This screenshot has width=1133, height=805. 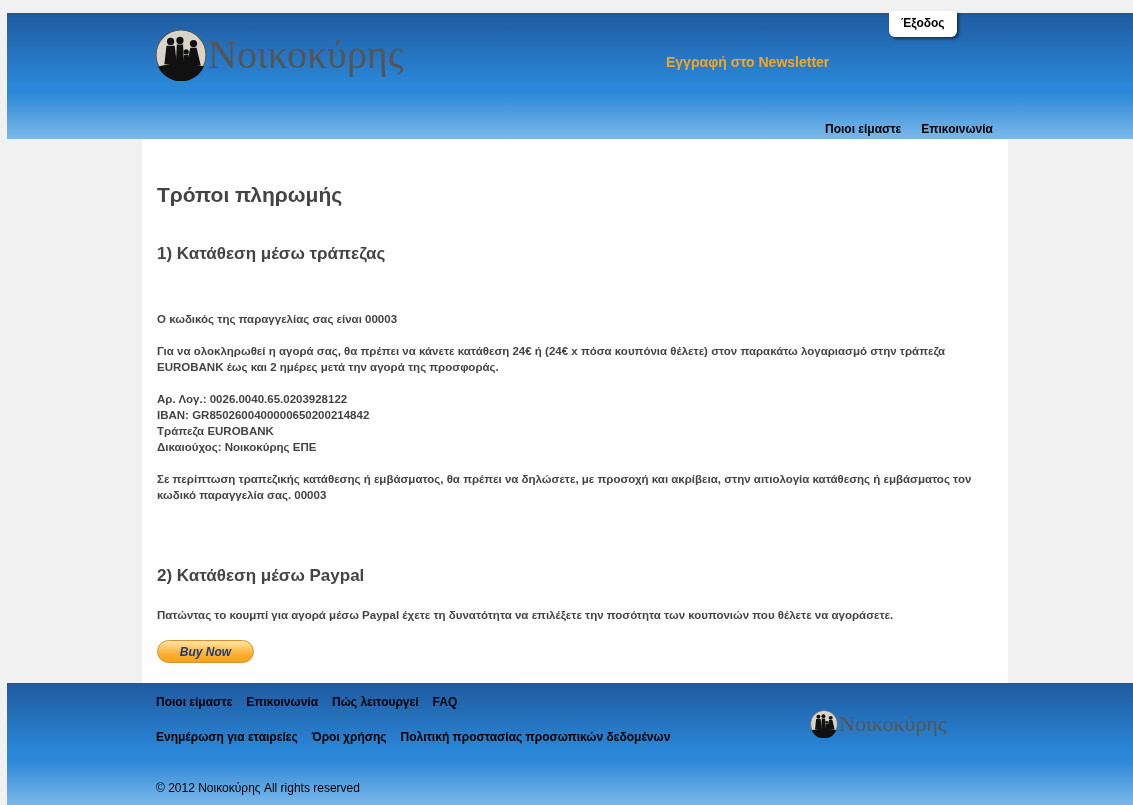 I want to click on body-text: Για να ολοκληρωθεί η αγορά σας, θα πρέπει να κάνετε κατάθεση 24€ ή (24€ x πόσα κουπόνια θέλετε) στον παρακάτω λογαριασμό στην τράπεζα EUROBANK έως και 2 ημέρες μετά την αγορά της προσφοράς., so click(x=552, y=359).